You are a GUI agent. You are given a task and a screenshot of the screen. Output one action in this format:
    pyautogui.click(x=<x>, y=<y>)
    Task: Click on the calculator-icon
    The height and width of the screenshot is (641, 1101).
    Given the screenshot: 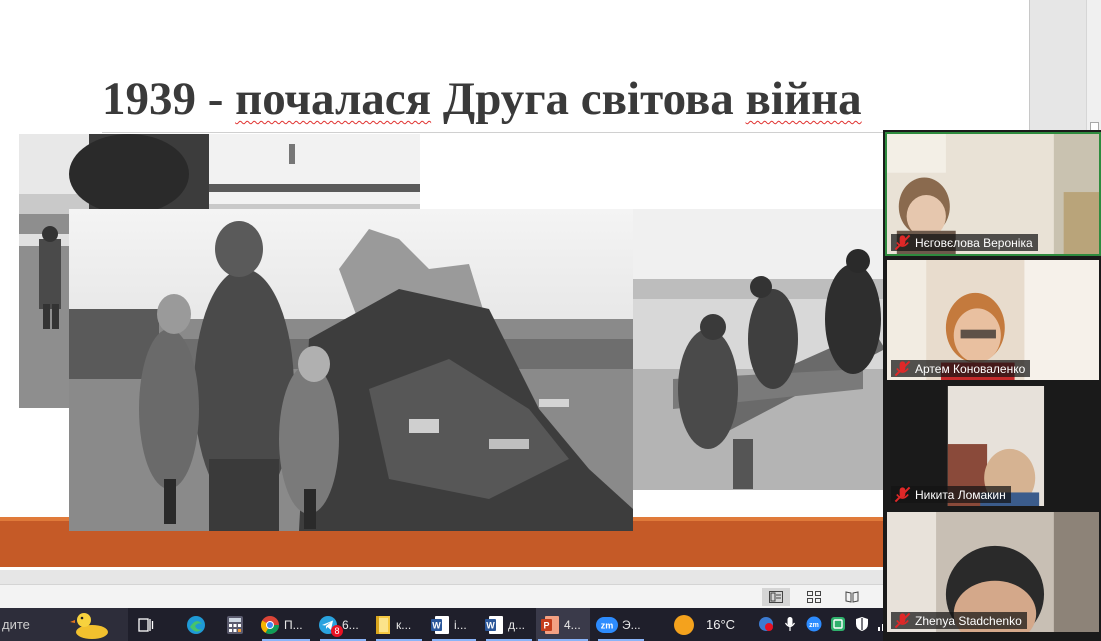 What is the action you would take?
    pyautogui.click(x=235, y=624)
    